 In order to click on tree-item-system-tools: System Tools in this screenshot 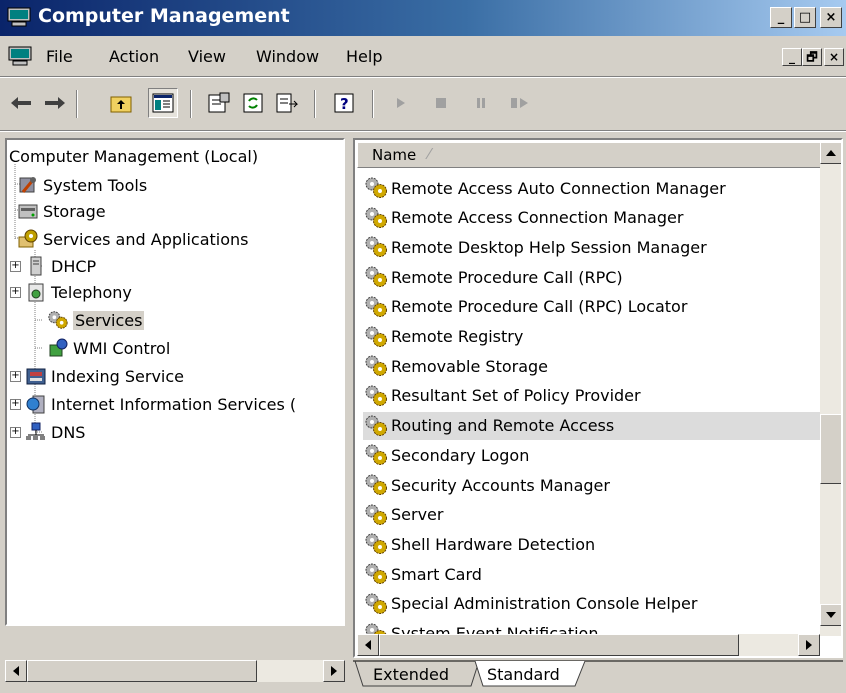, I will do `click(82, 185)`.